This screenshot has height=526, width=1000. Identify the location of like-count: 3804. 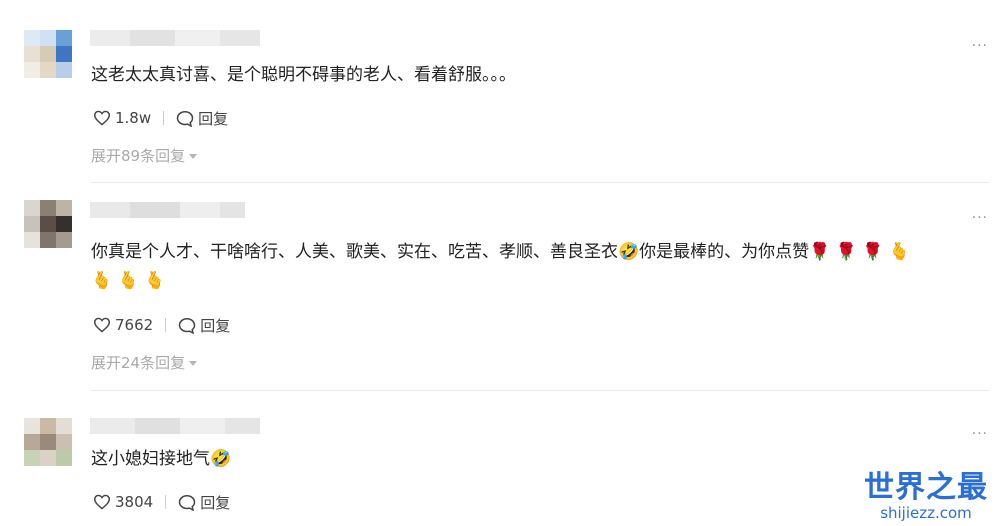
(134, 502).